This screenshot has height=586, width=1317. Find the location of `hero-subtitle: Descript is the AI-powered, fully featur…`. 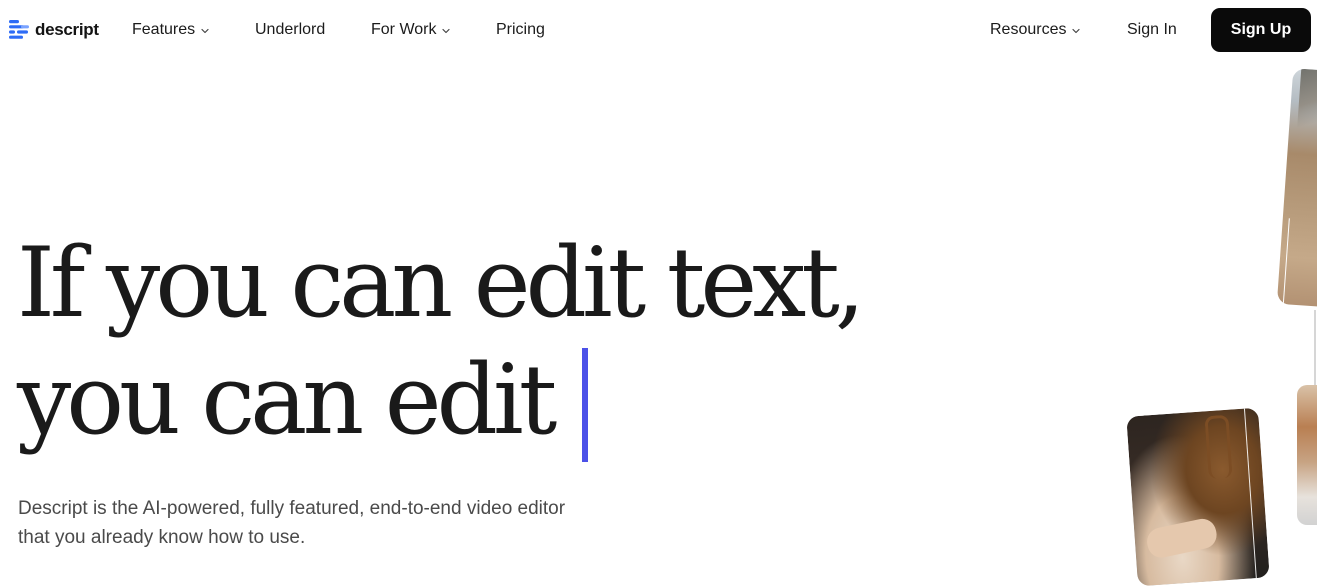

hero-subtitle: Descript is the AI-powered, fully featur… is located at coordinates (348, 523).